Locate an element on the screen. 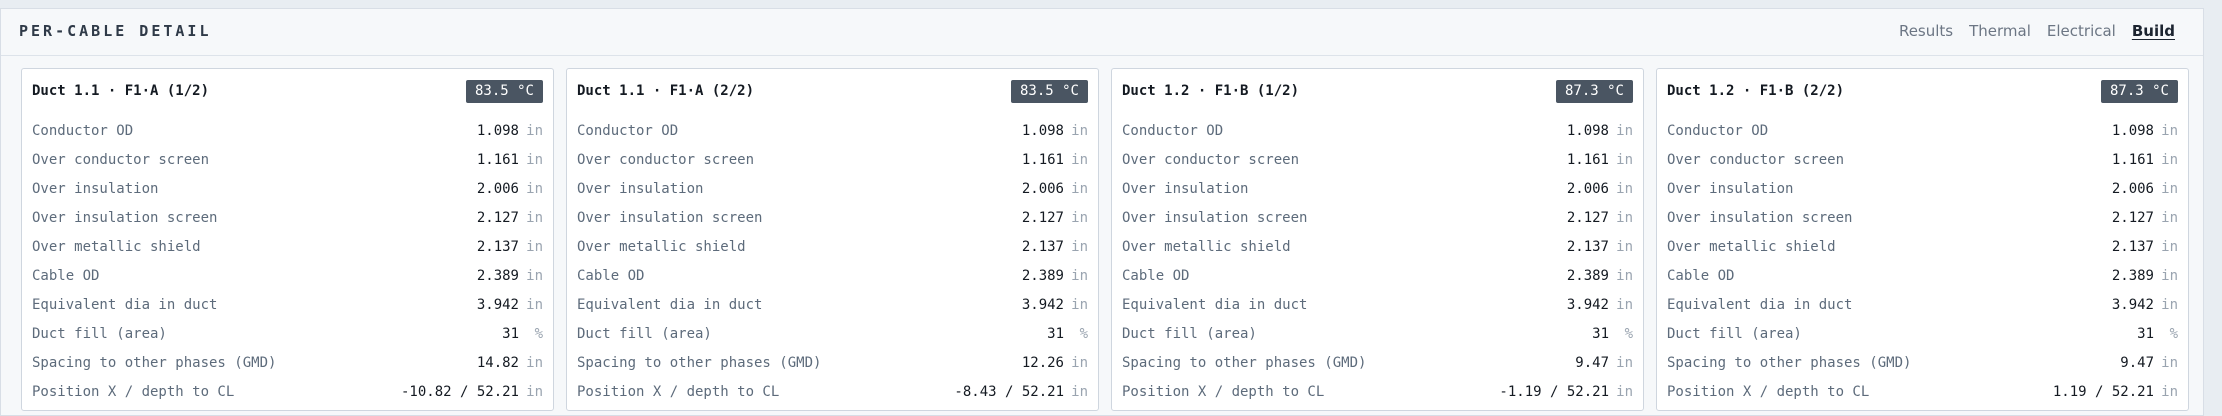 The height and width of the screenshot is (416, 2222). card-header: Duct 1.2 · F1·B (2/2) 87.3 °C is located at coordinates (1922, 92).